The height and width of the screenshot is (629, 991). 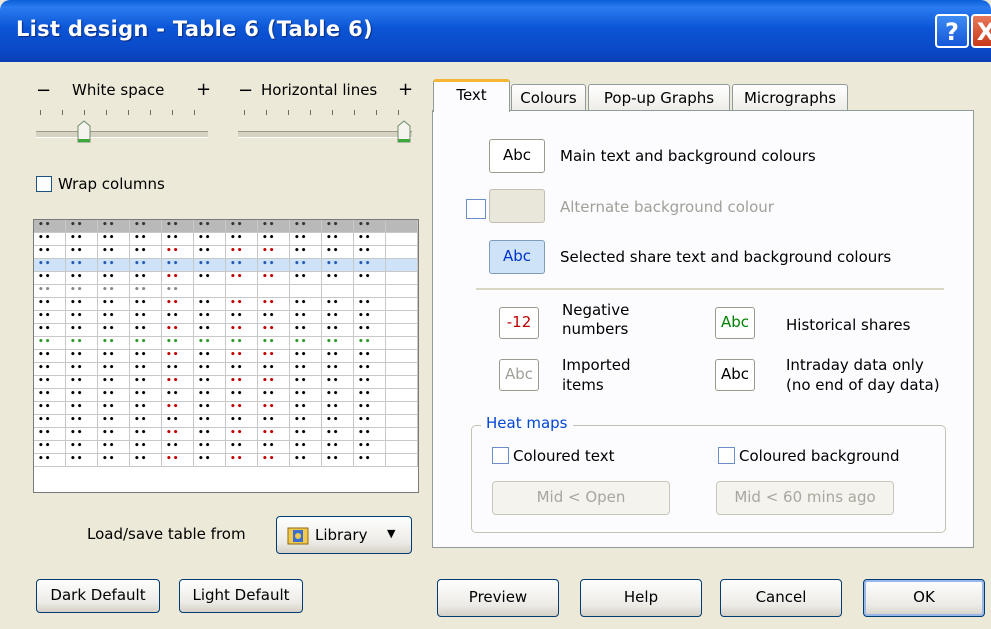 I want to click on tab-pop-up-graphs: Pop-up Graphs, so click(x=659, y=98).